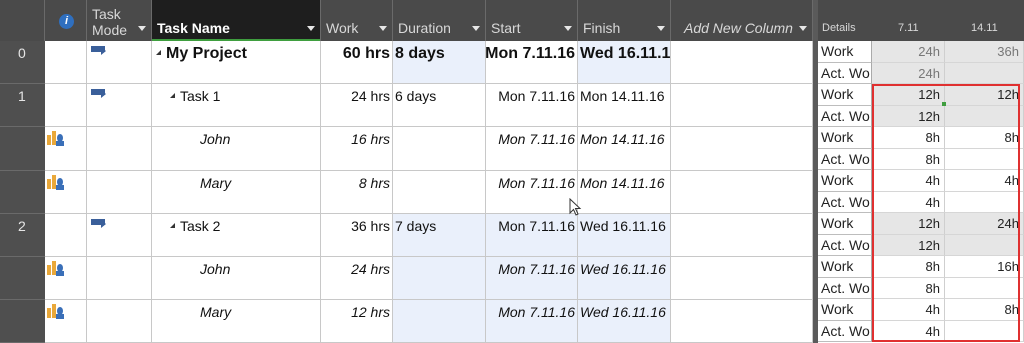 The image size is (1024, 343). What do you see at coordinates (439, 235) in the screenshot?
I see `duration-cell: 7 days` at bounding box center [439, 235].